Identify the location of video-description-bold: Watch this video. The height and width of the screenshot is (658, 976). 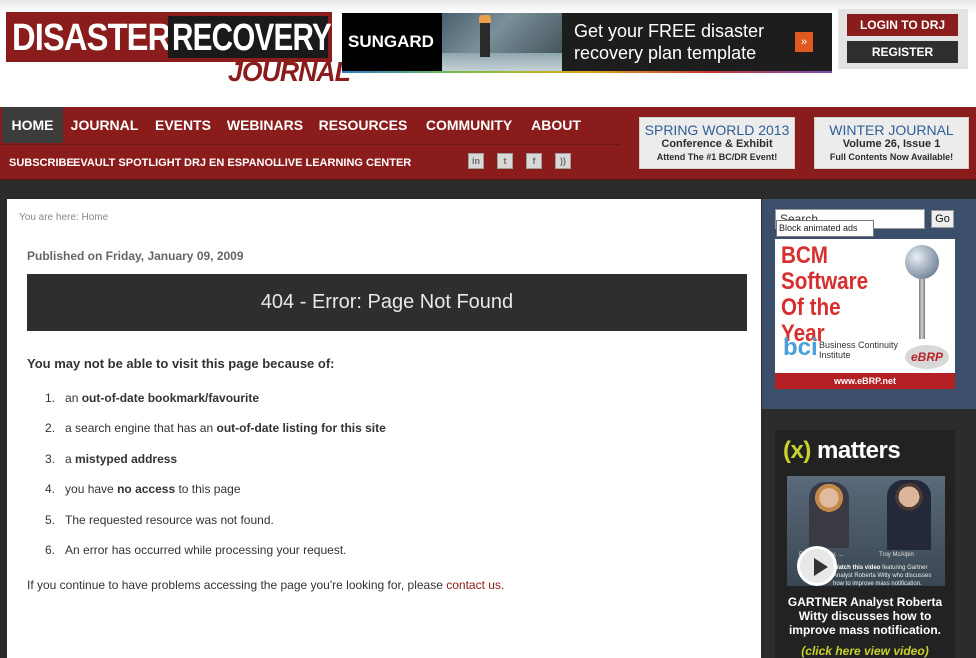
(857, 568).